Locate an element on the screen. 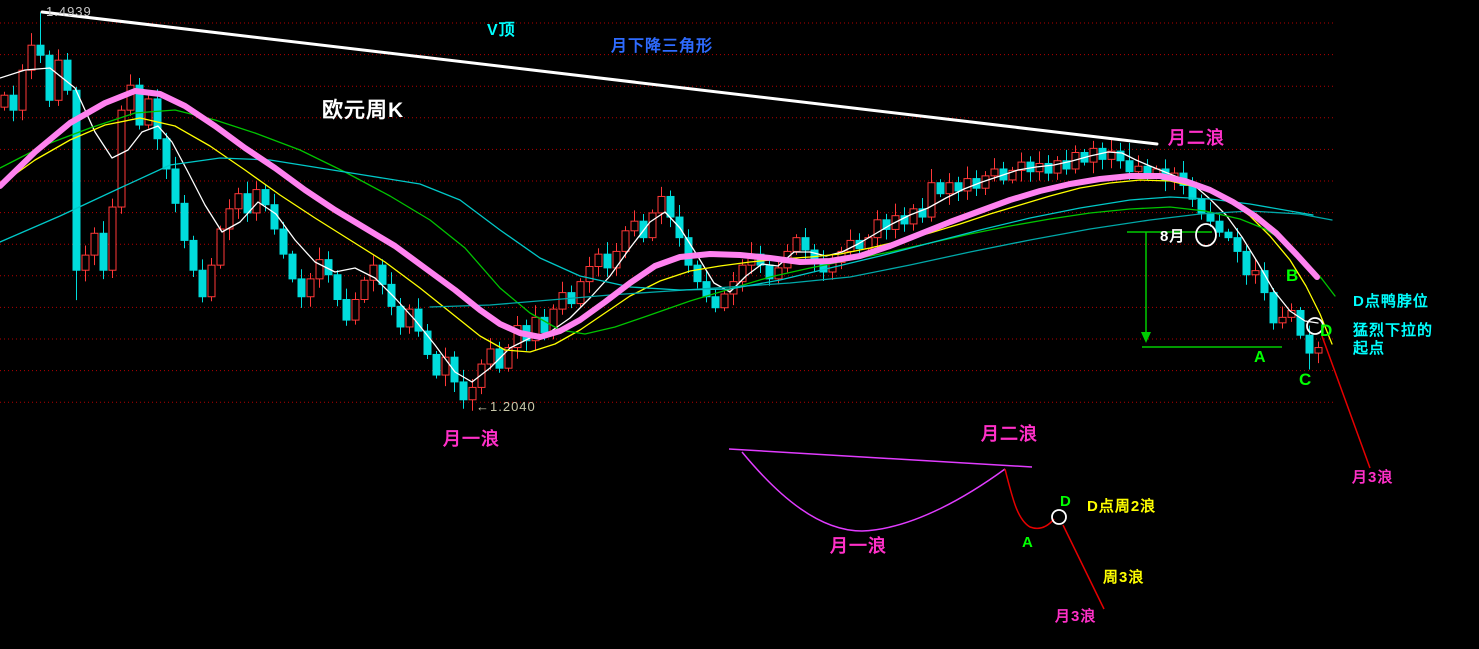  point-d-label: D is located at coordinates (1327, 330).